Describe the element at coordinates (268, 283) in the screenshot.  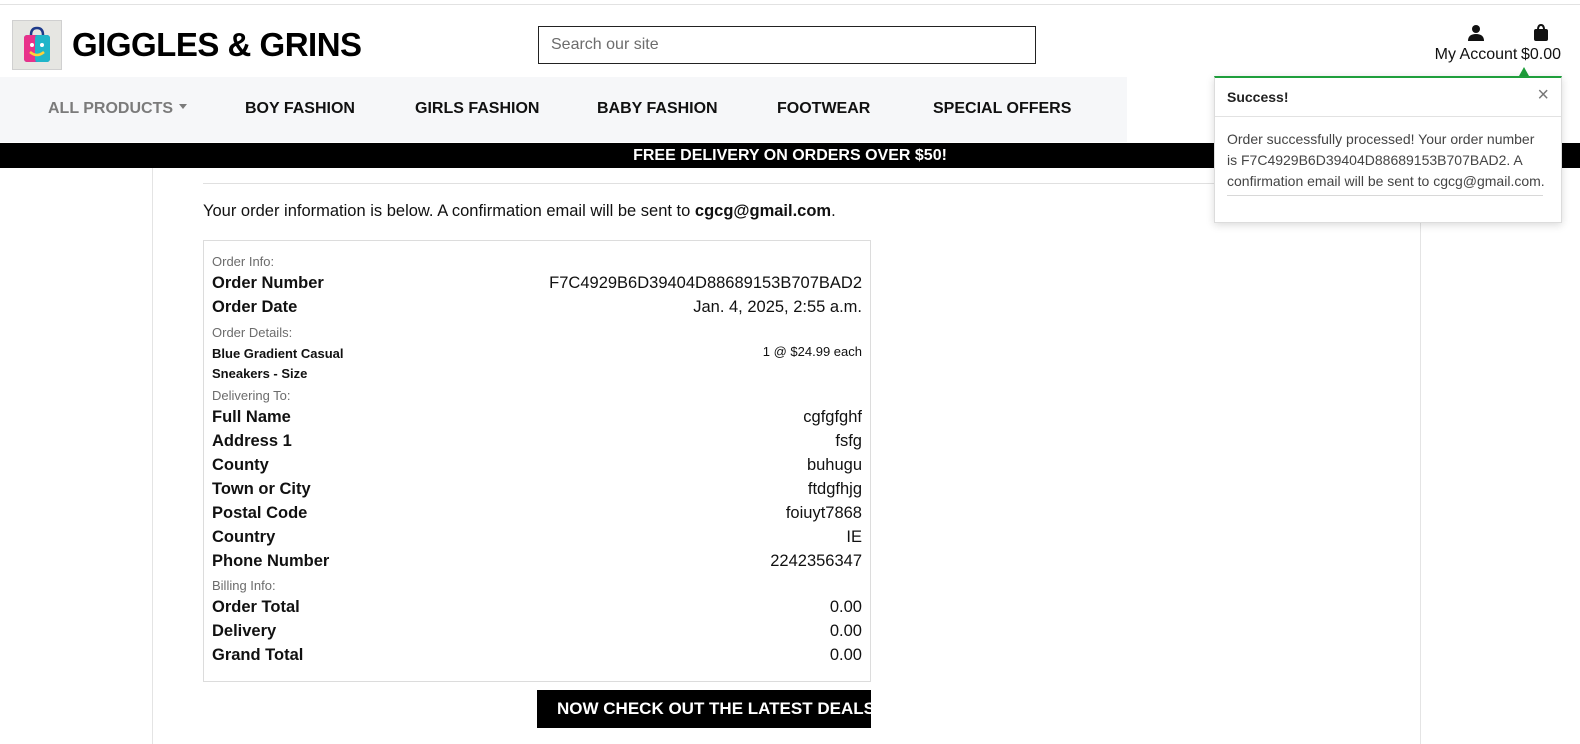
I see `order-number-label: Order Number` at that location.